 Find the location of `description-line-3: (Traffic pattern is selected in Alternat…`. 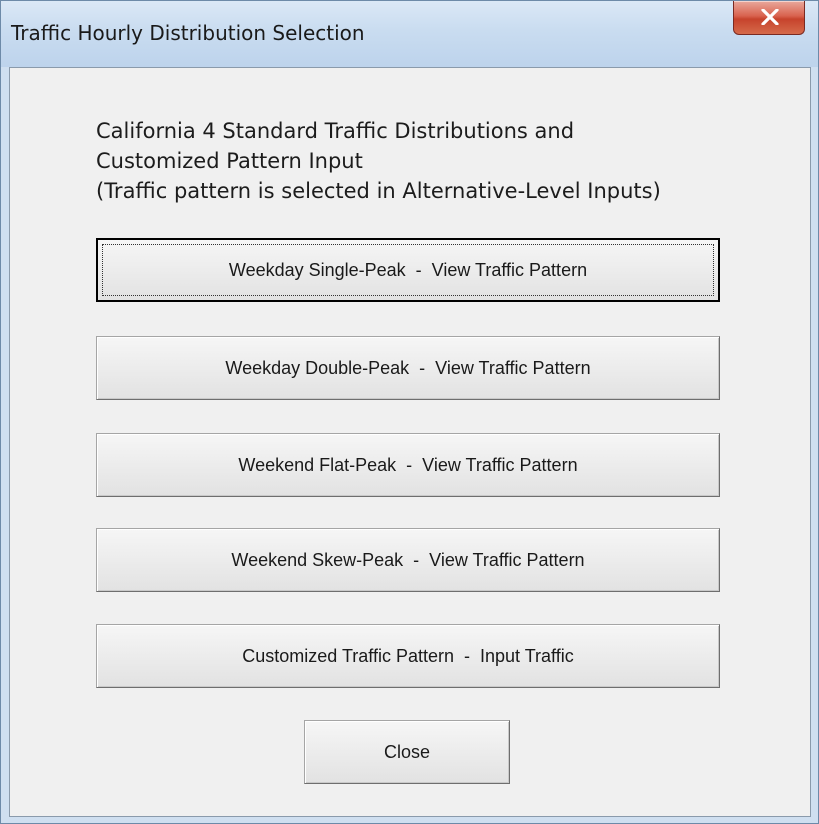

description-line-3: (Traffic pattern is selected in Alternat… is located at coordinates (378, 191).